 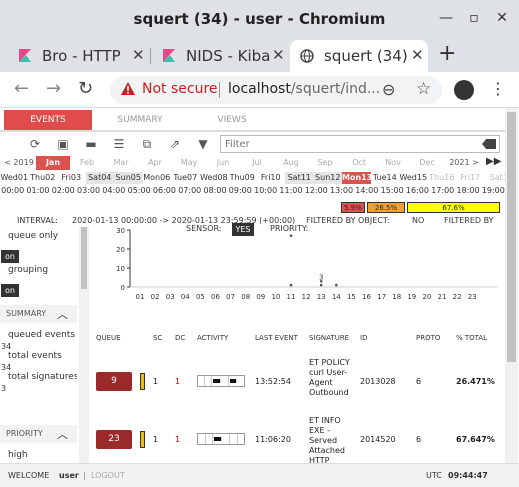 I want to click on hour-cell: 13:00, so click(x=341, y=191).